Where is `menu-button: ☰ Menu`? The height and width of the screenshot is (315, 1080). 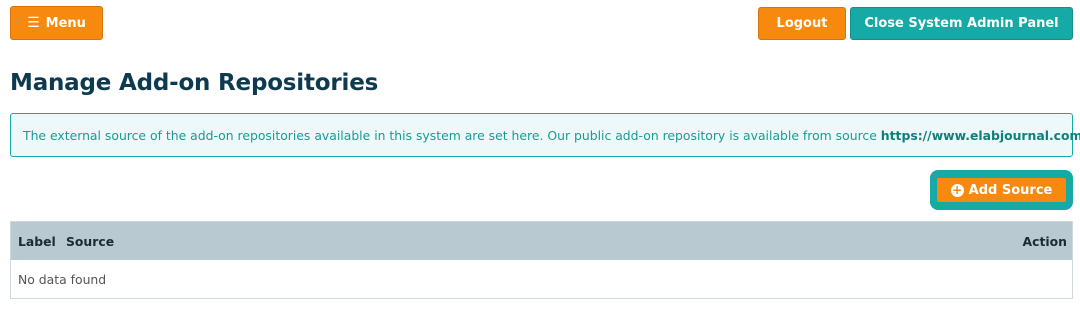
menu-button: ☰ Menu is located at coordinates (56, 23).